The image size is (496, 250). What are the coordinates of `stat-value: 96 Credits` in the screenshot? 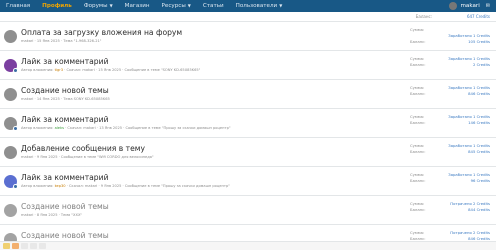 It's located at (480, 181).